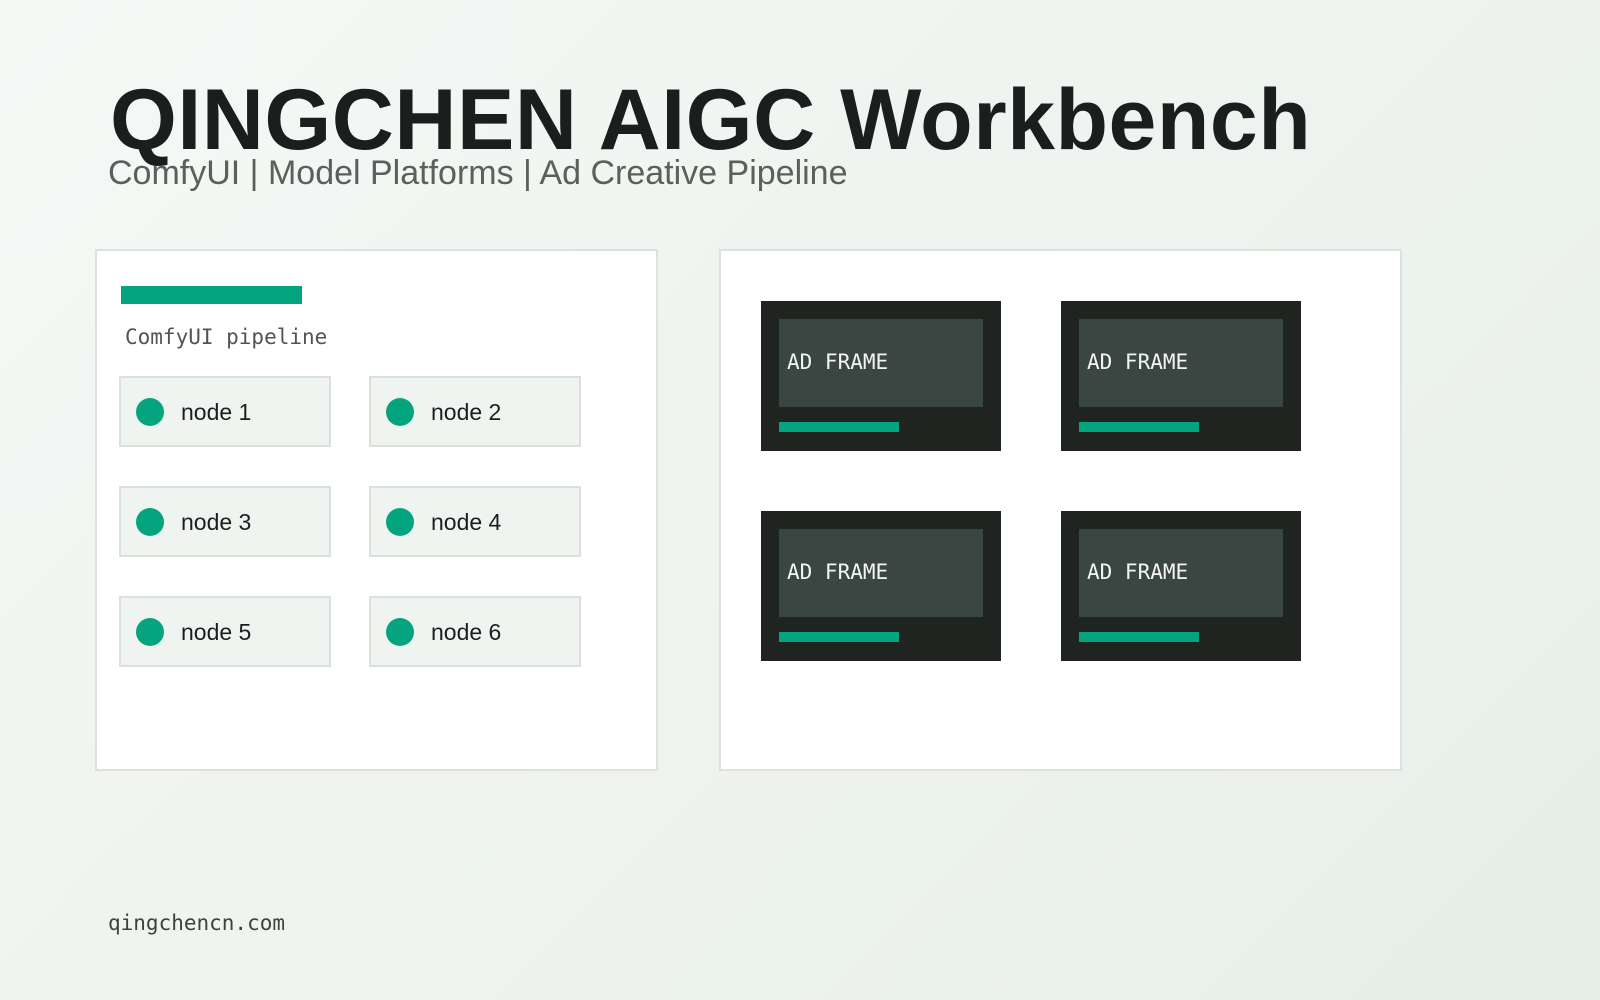  What do you see at coordinates (226, 337) in the screenshot?
I see `pipeline-label: ComfyUI pipeline` at bounding box center [226, 337].